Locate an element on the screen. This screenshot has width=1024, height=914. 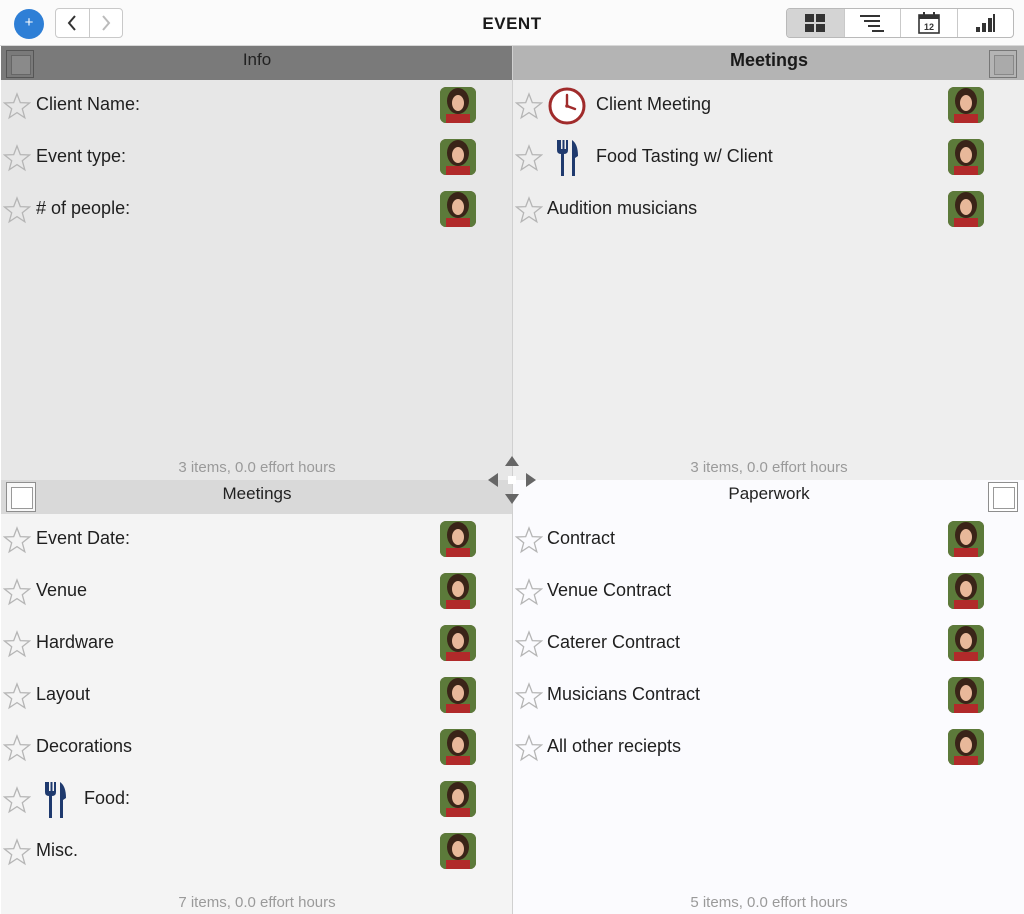
task-label: Event type: is located at coordinates (81, 156).